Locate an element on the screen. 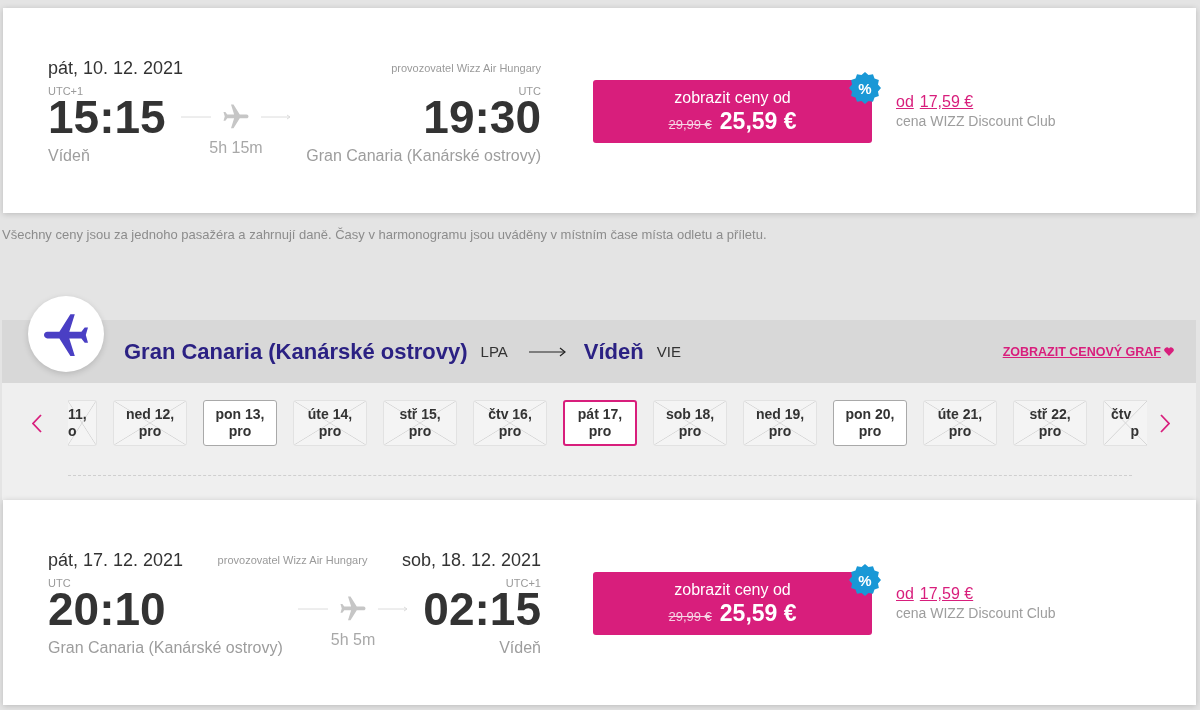  next-dates-button is located at coordinates (1165, 423).